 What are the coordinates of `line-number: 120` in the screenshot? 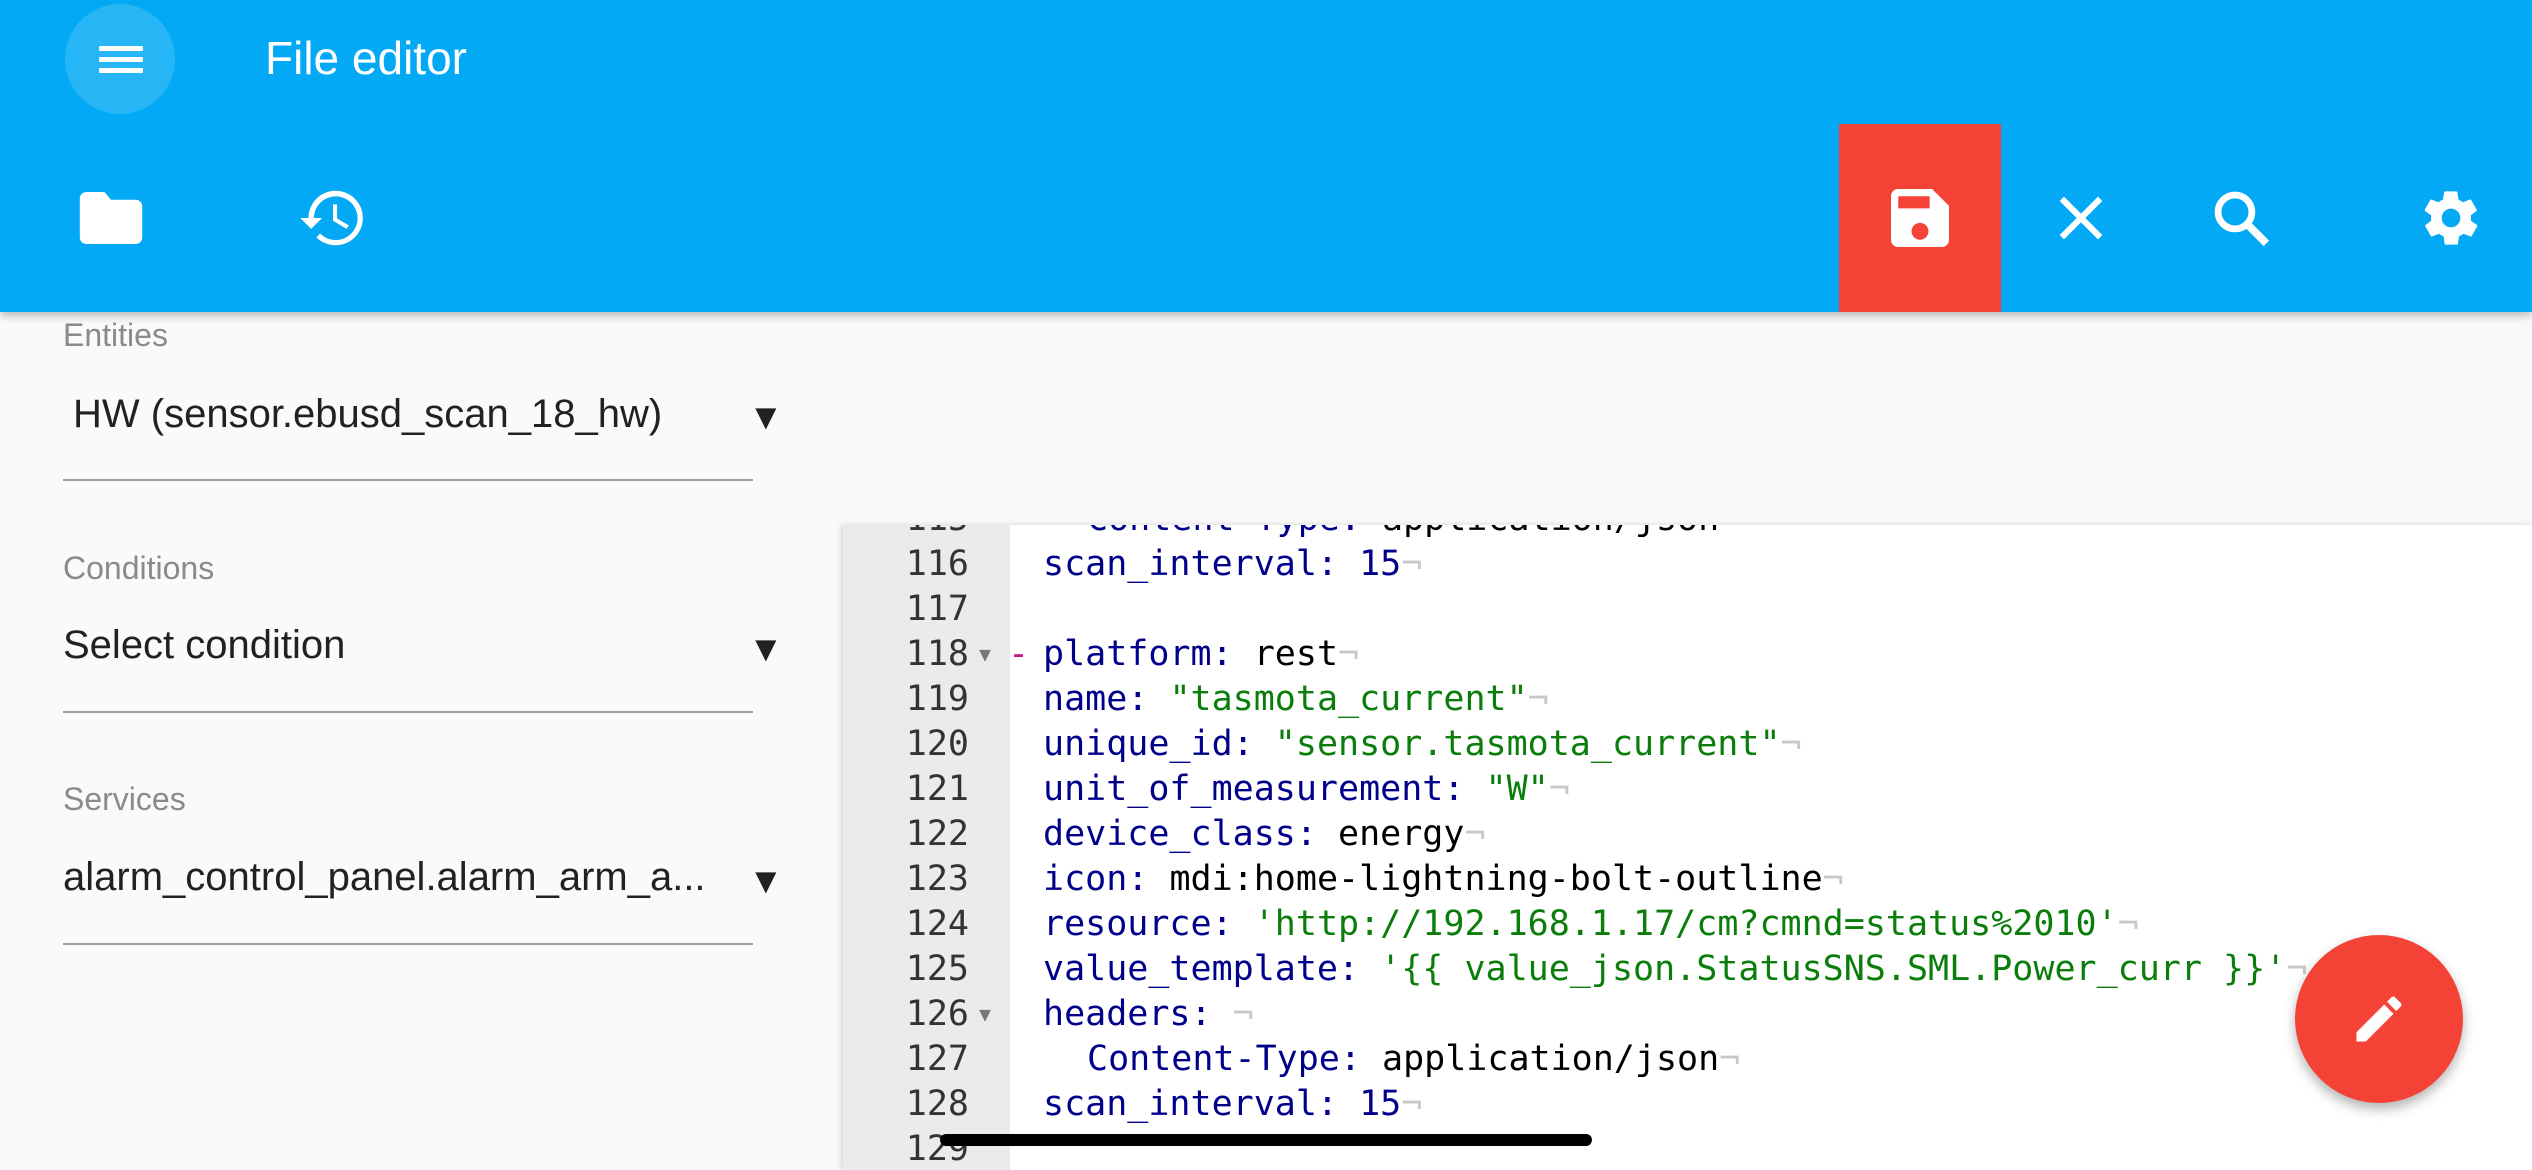 It's located at (937, 744).